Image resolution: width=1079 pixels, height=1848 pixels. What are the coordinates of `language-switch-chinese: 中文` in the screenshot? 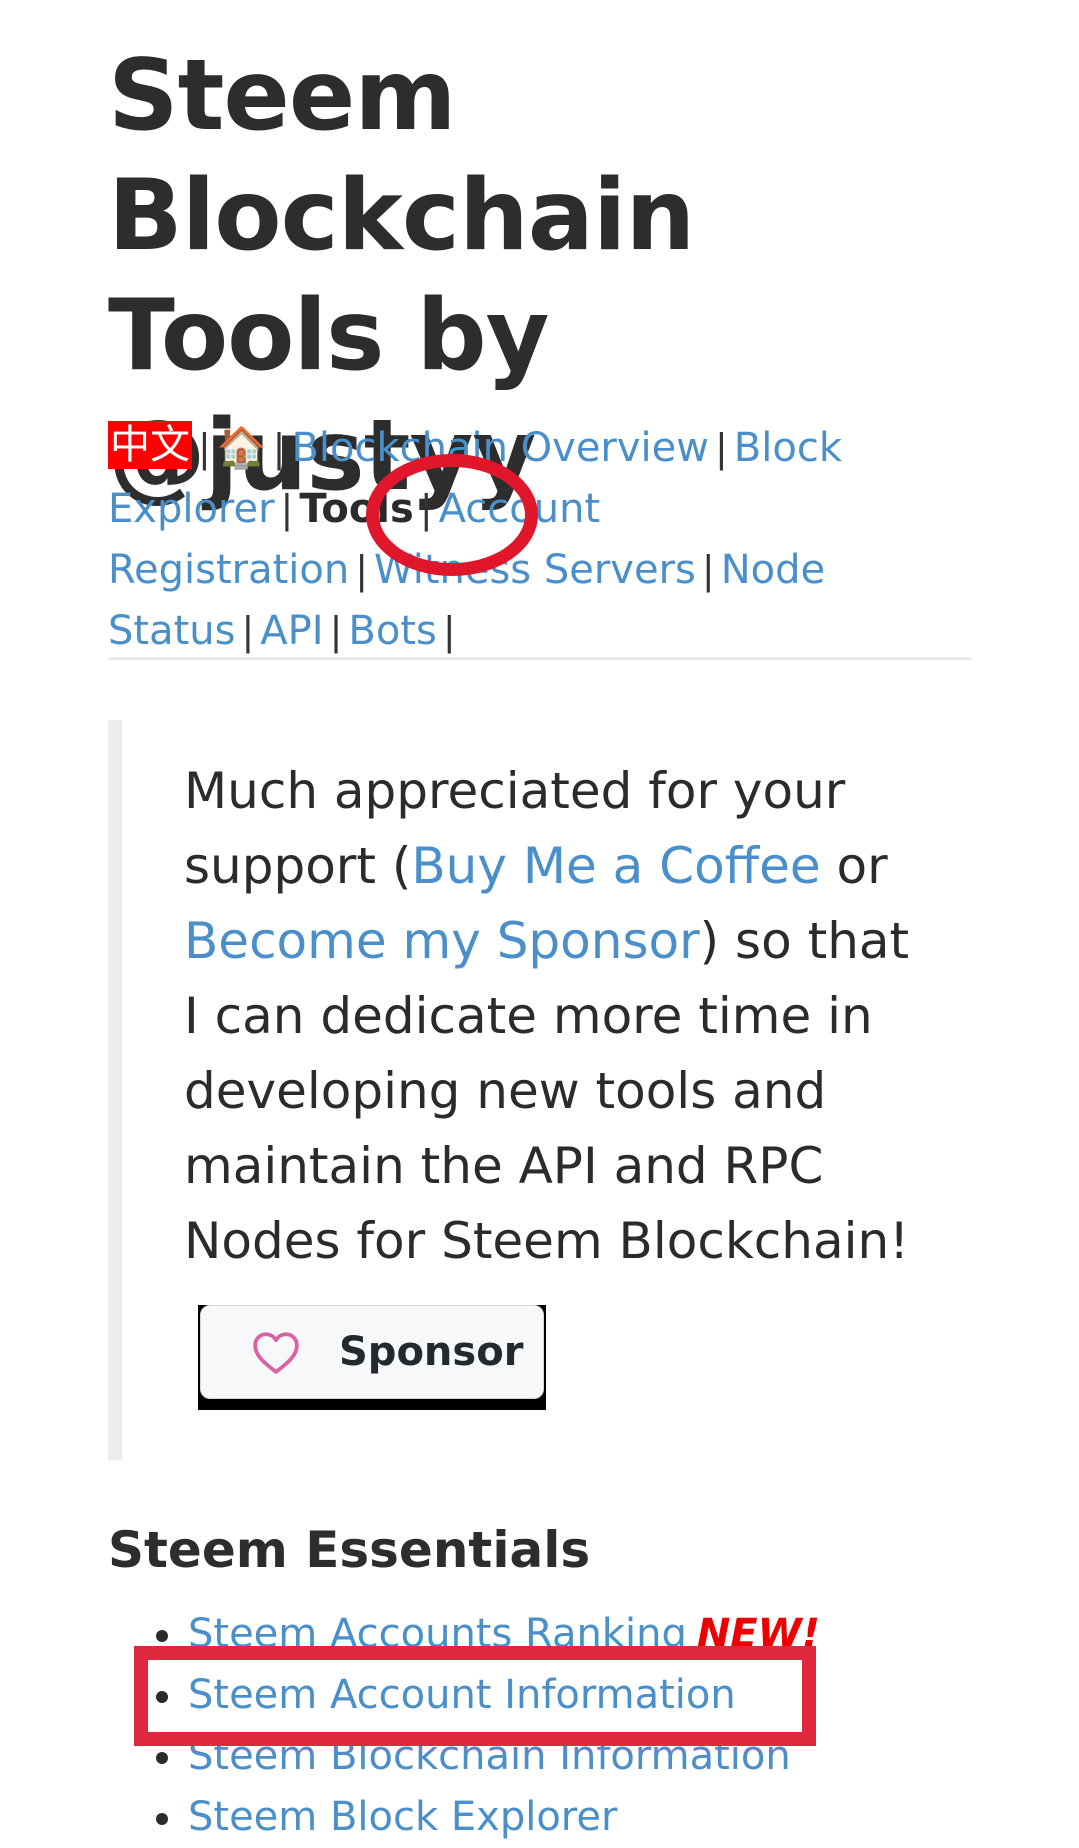 It's located at (150, 445).